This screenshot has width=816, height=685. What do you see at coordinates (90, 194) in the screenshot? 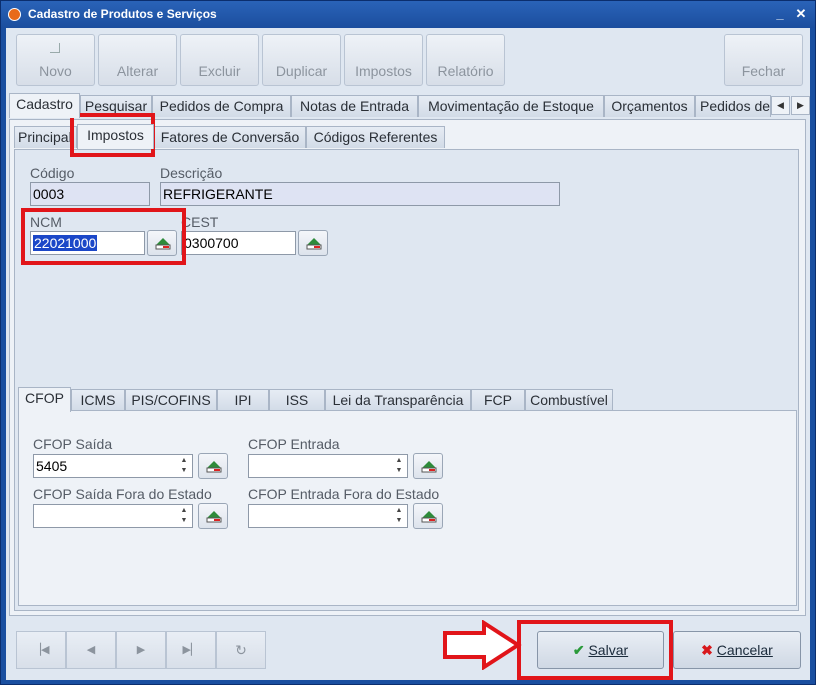
I see `codigo-field: 0003` at bounding box center [90, 194].